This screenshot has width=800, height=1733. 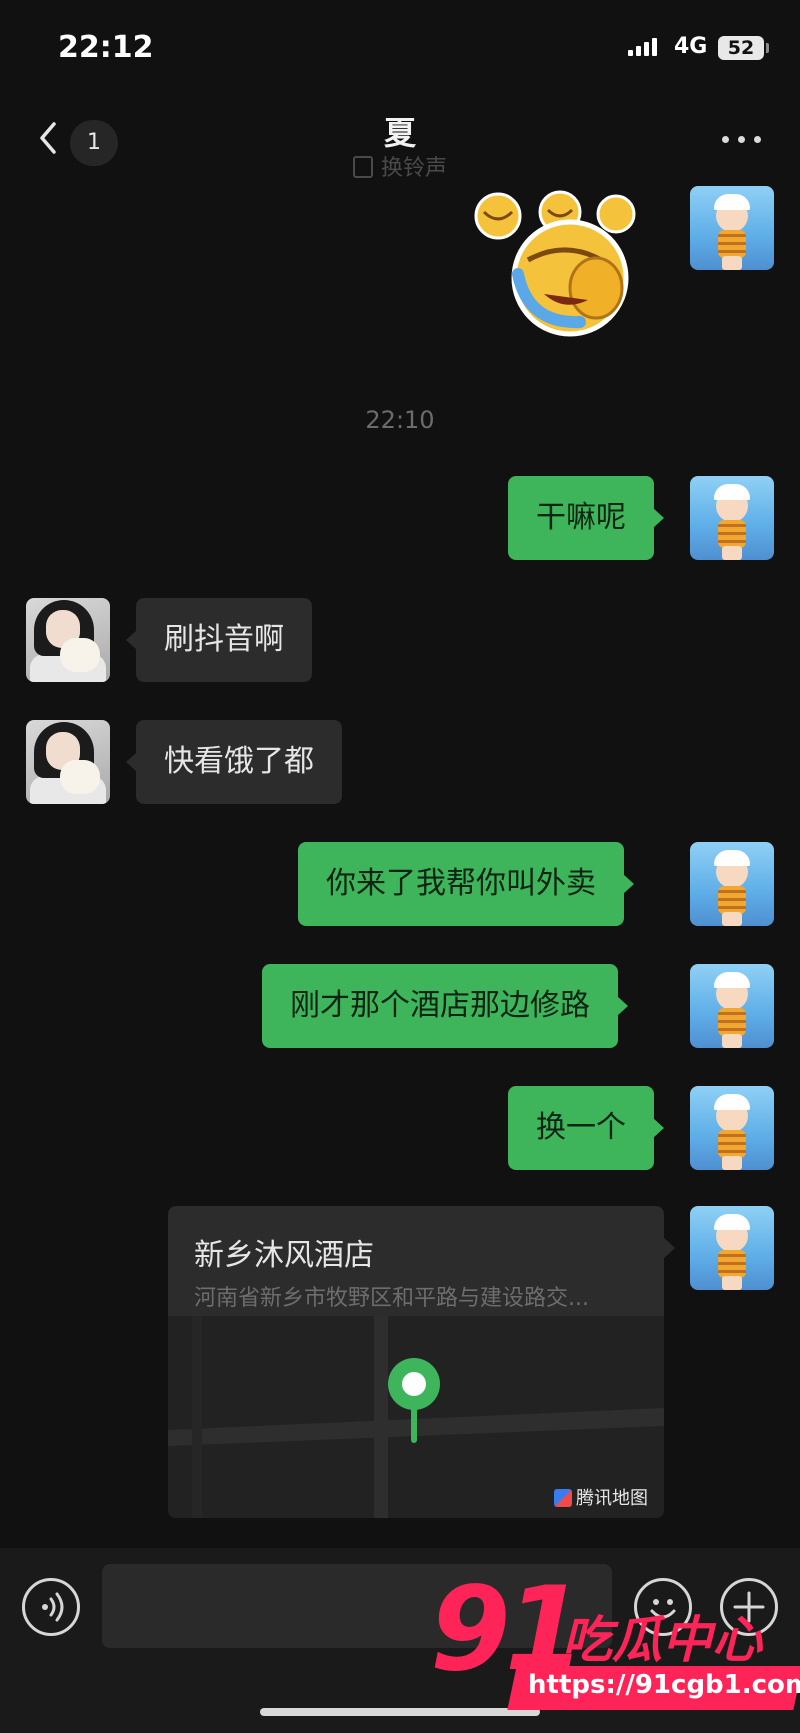 What do you see at coordinates (691, 46) in the screenshot?
I see `network-type: 4G` at bounding box center [691, 46].